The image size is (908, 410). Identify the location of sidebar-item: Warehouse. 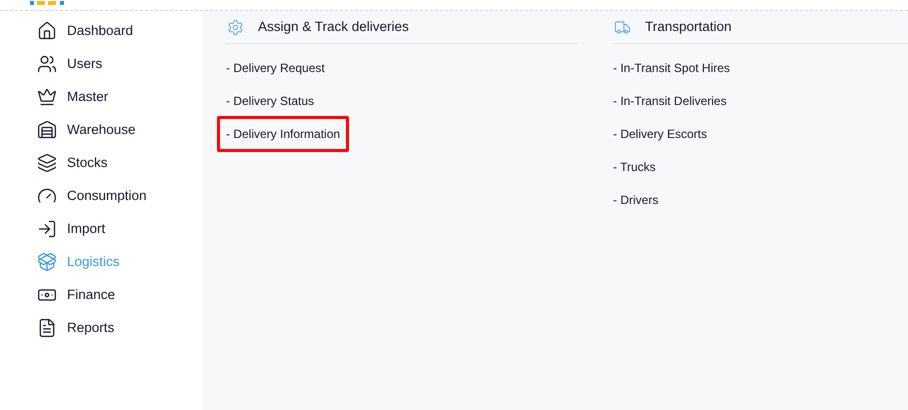
(119, 130).